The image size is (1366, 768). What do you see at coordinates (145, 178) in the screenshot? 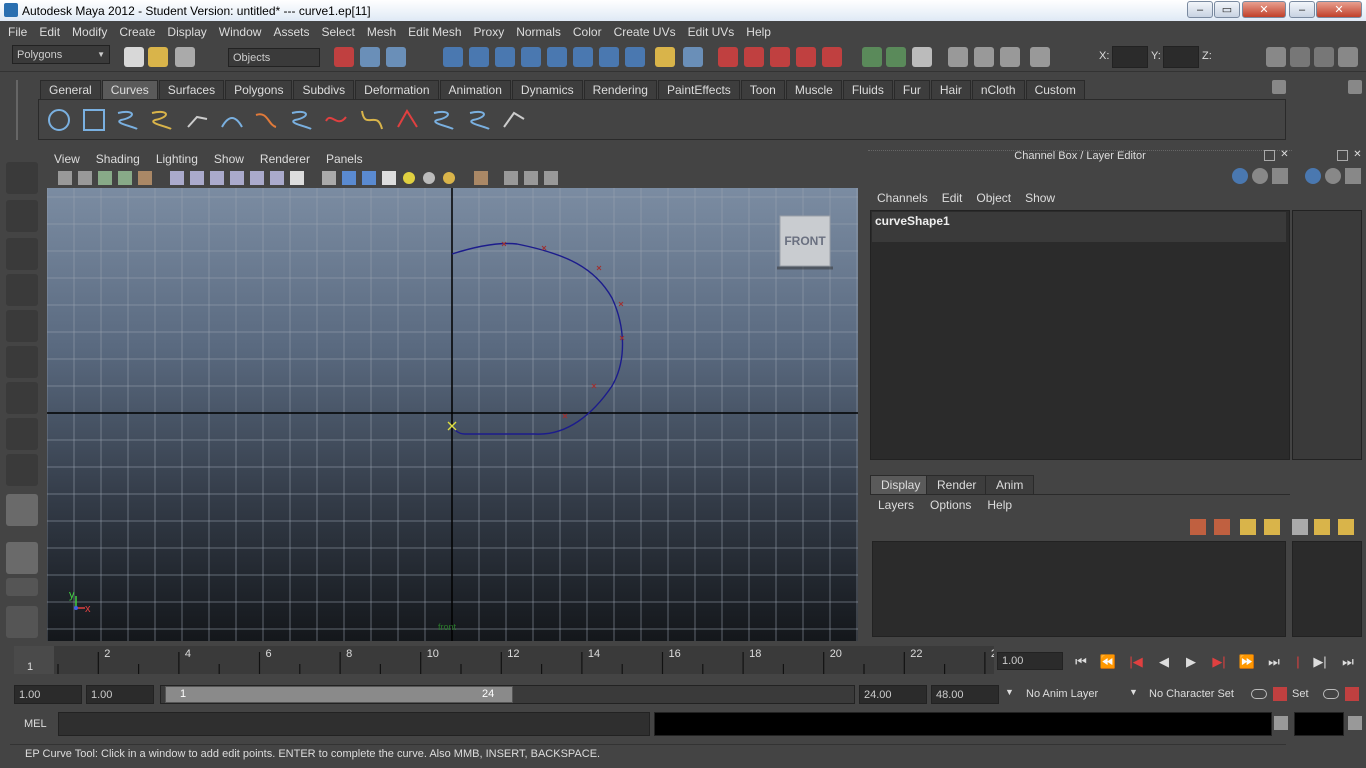
I see `grease-pencil-icon` at bounding box center [145, 178].